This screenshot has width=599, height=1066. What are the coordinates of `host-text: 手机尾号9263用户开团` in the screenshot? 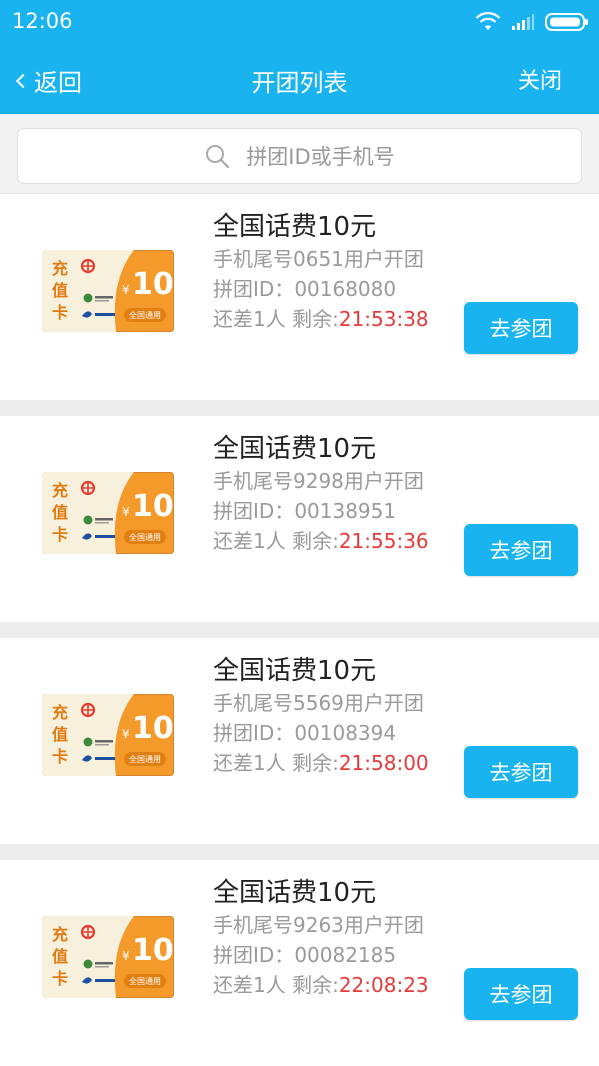 It's located at (318, 925).